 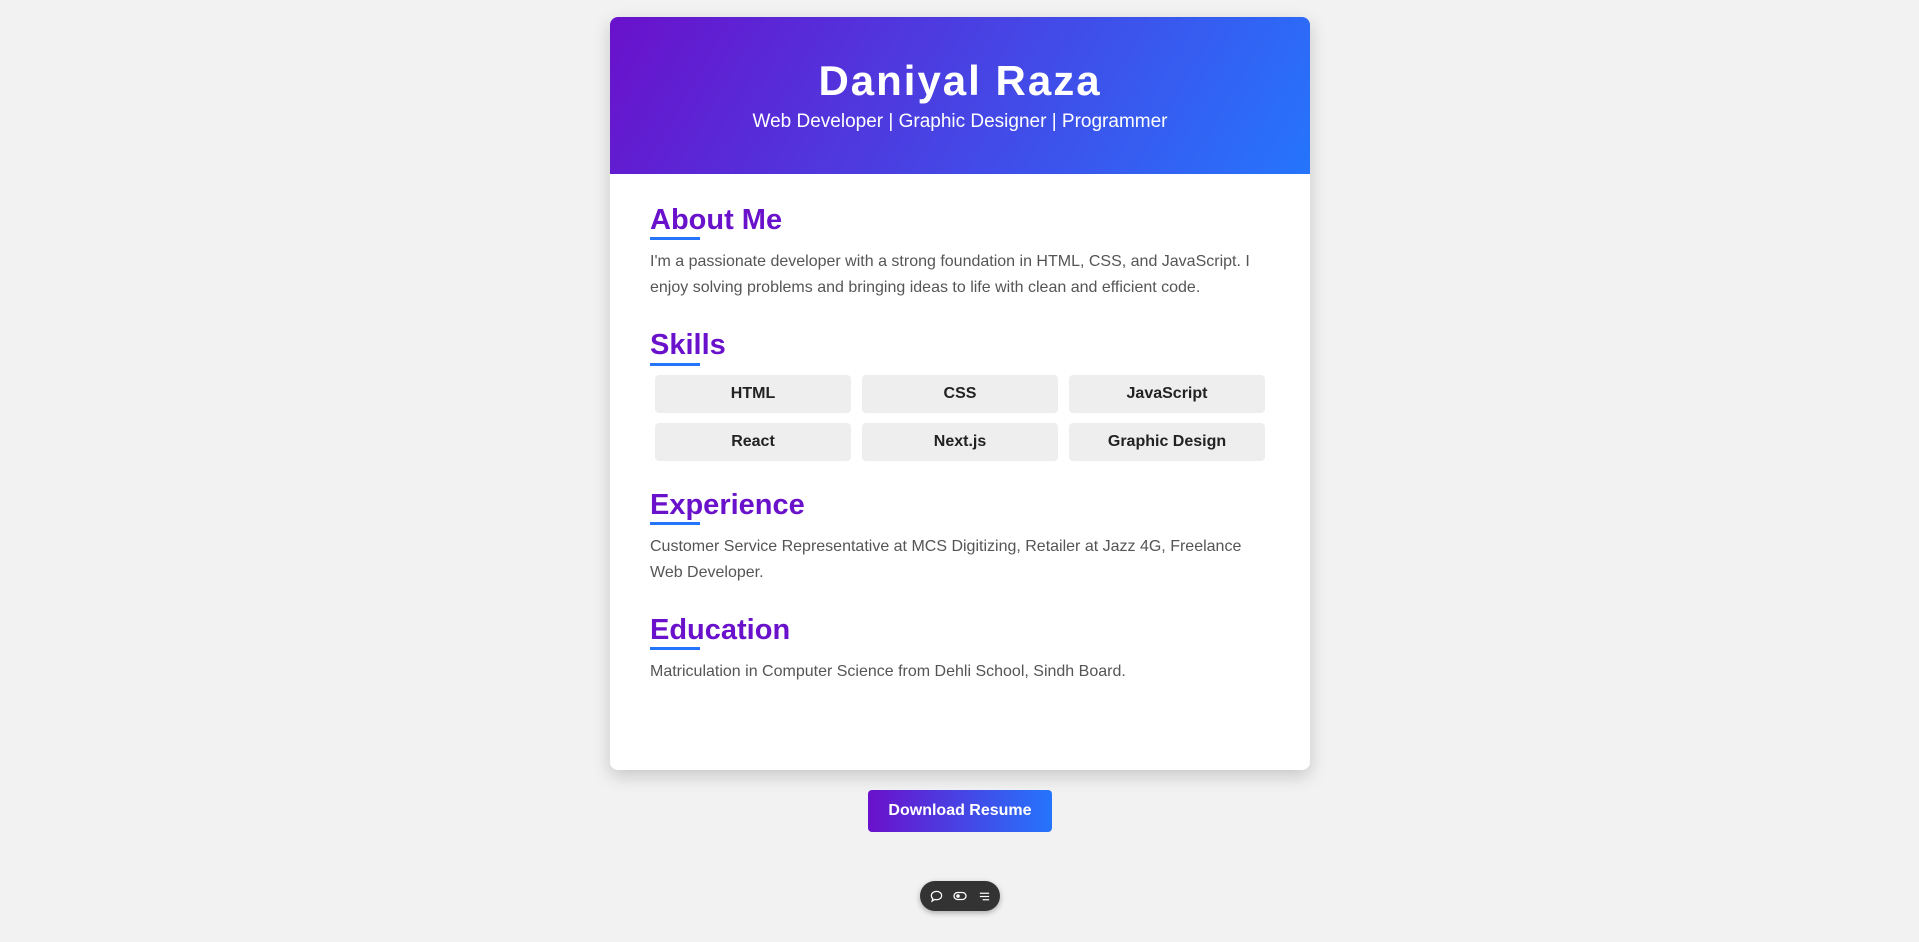 What do you see at coordinates (727, 507) in the screenshot?
I see `experience-heading: Experience` at bounding box center [727, 507].